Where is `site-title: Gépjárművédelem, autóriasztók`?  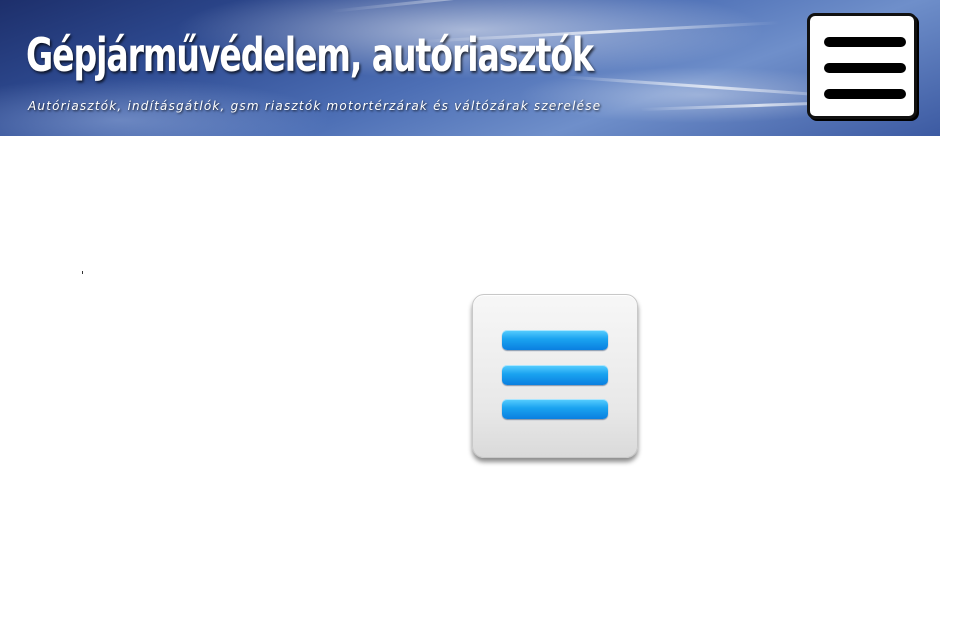 site-title: Gépjárművédelem, autóriasztók is located at coordinates (310, 55).